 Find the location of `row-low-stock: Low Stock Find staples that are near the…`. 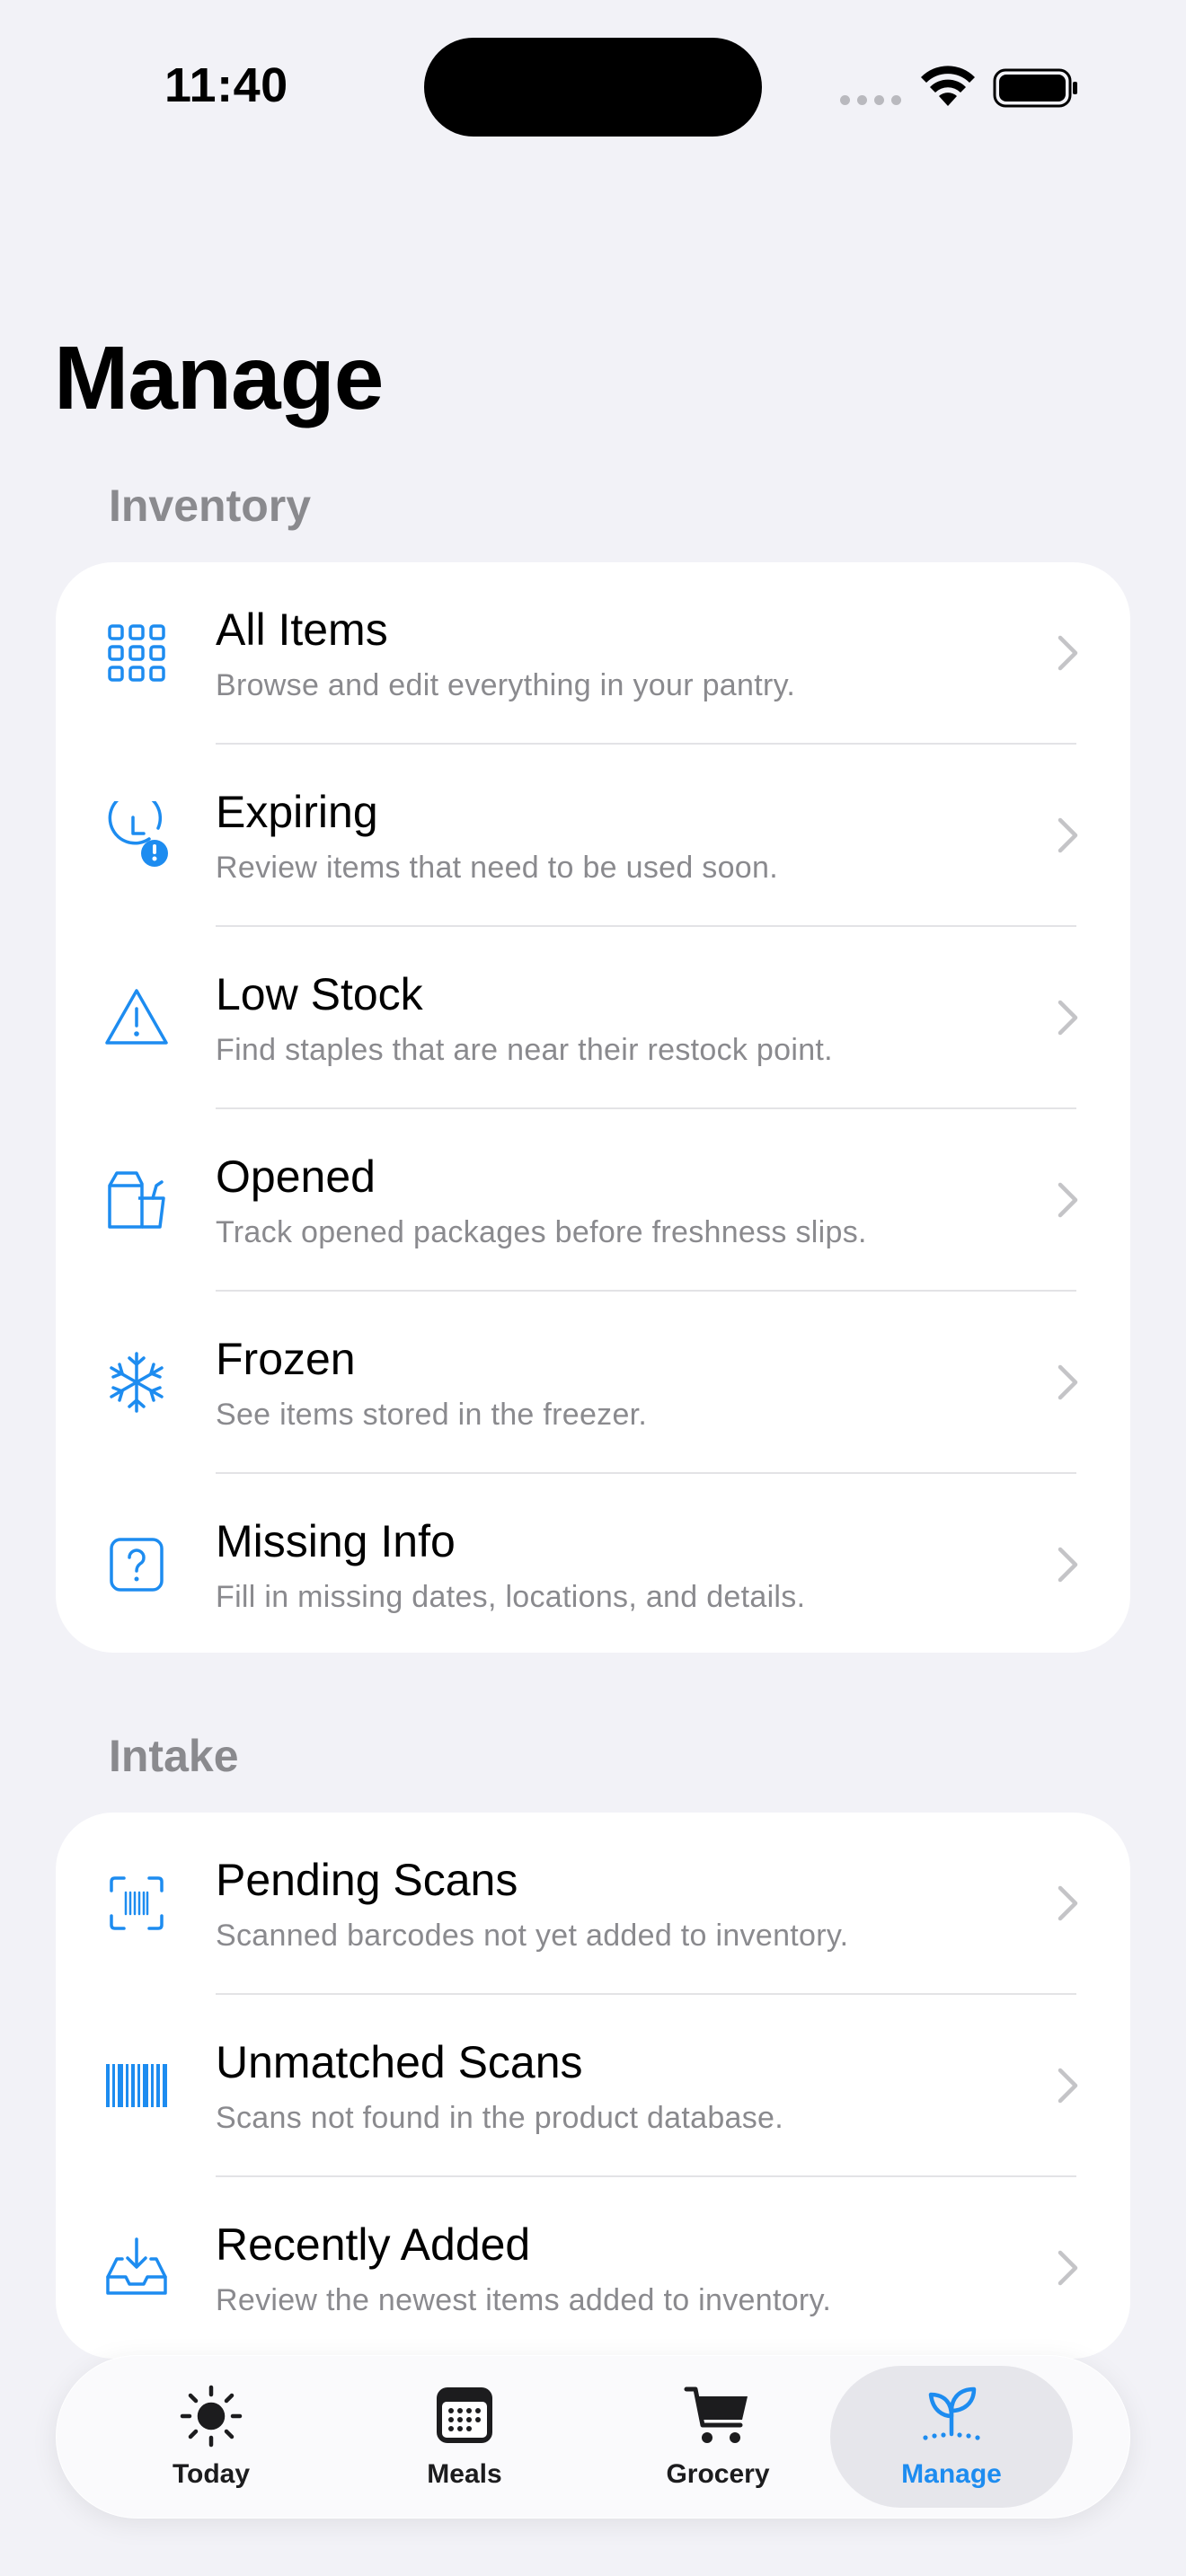

row-low-stock: Low Stock Find staples that are near the… is located at coordinates (593, 1018).